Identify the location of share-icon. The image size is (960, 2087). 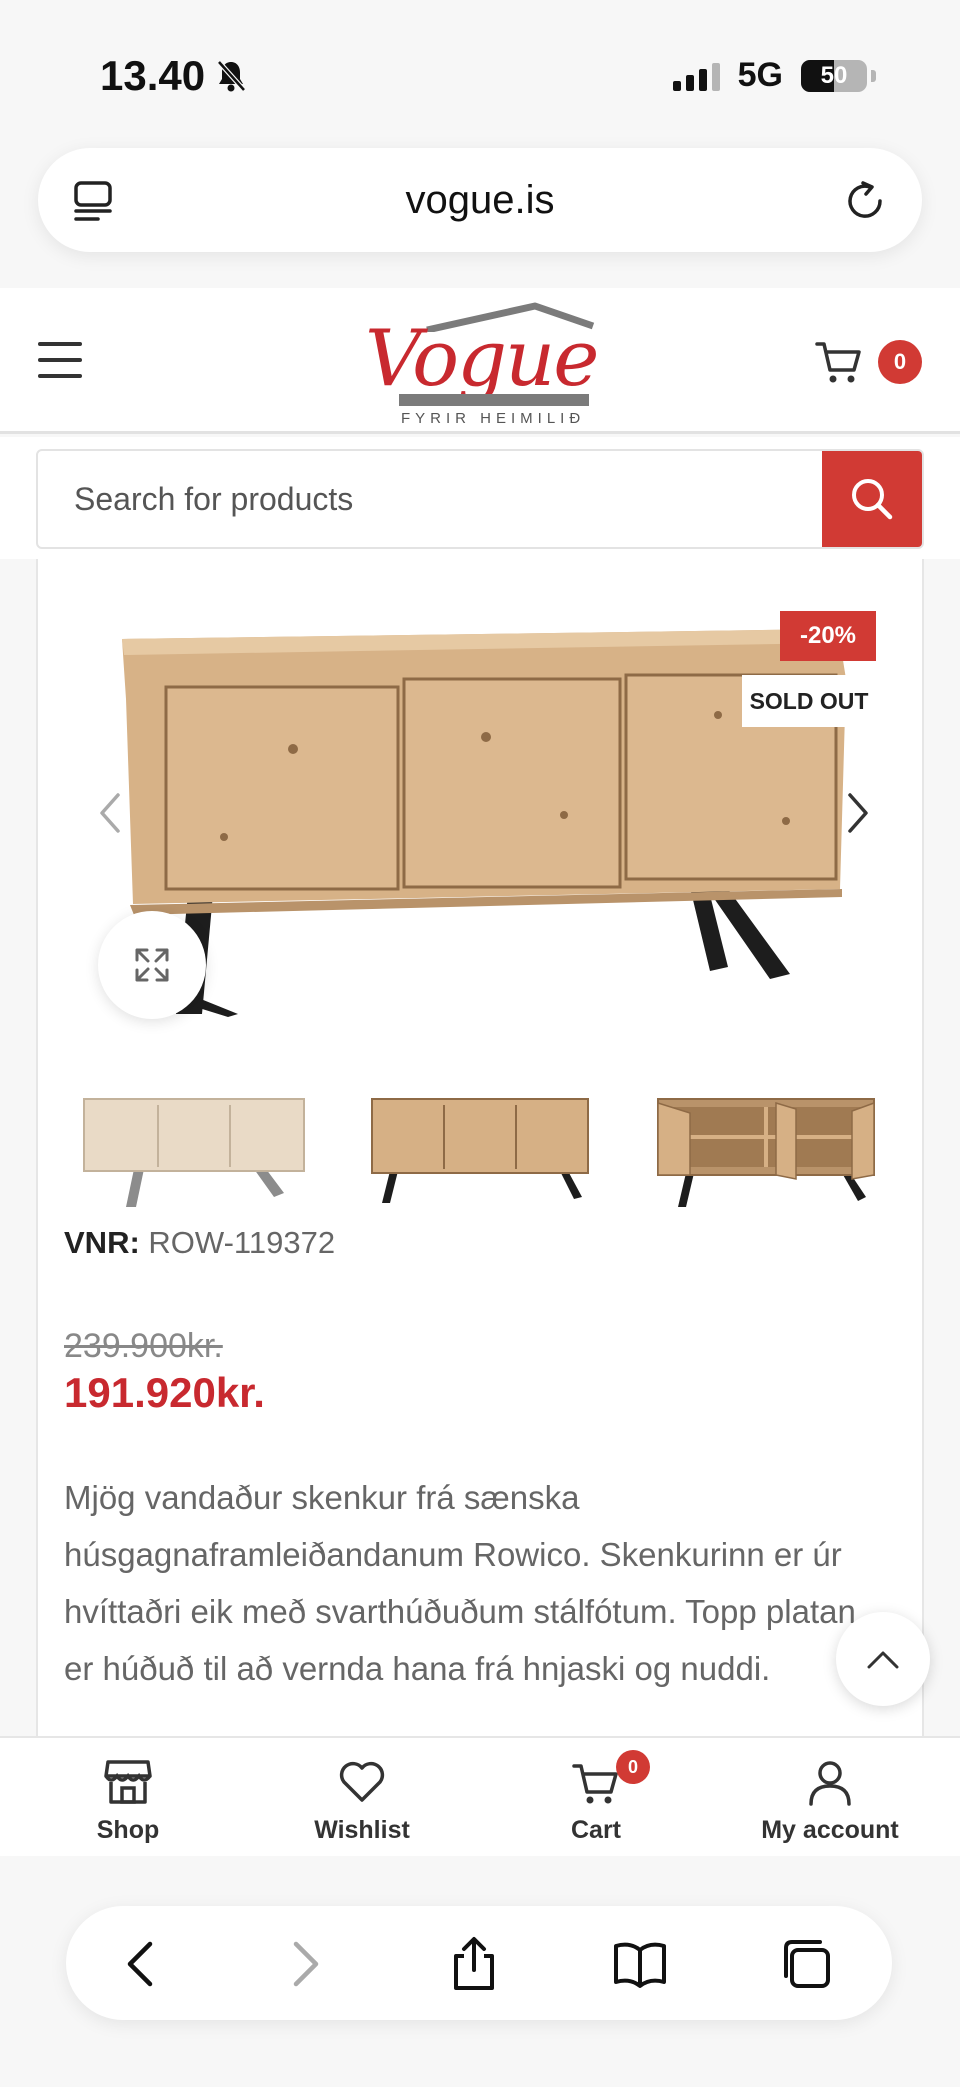
(474, 1964).